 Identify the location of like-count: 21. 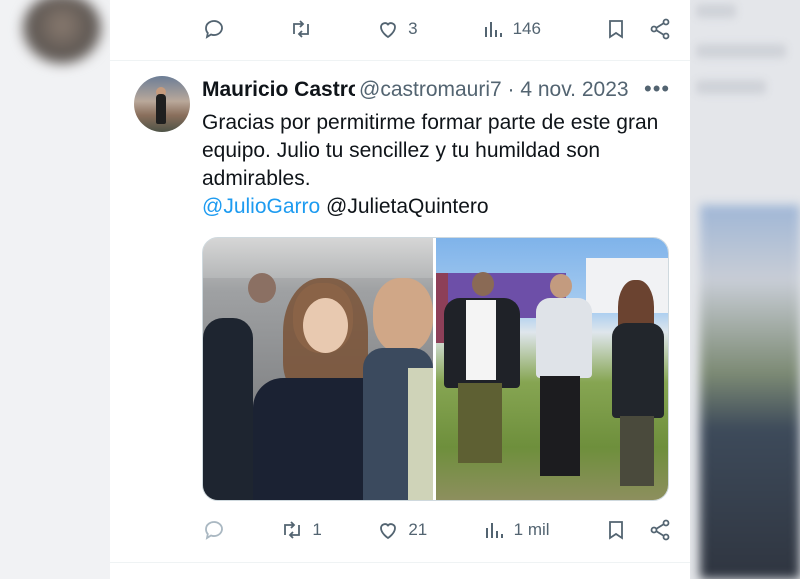
(418, 529).